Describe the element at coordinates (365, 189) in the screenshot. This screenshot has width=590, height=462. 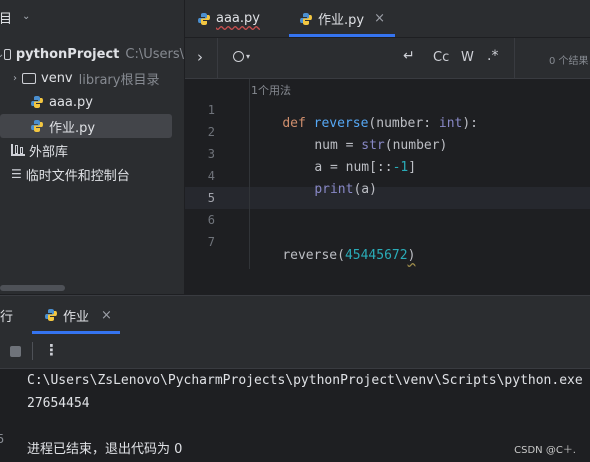
I see `code-identifier: (a)` at that location.